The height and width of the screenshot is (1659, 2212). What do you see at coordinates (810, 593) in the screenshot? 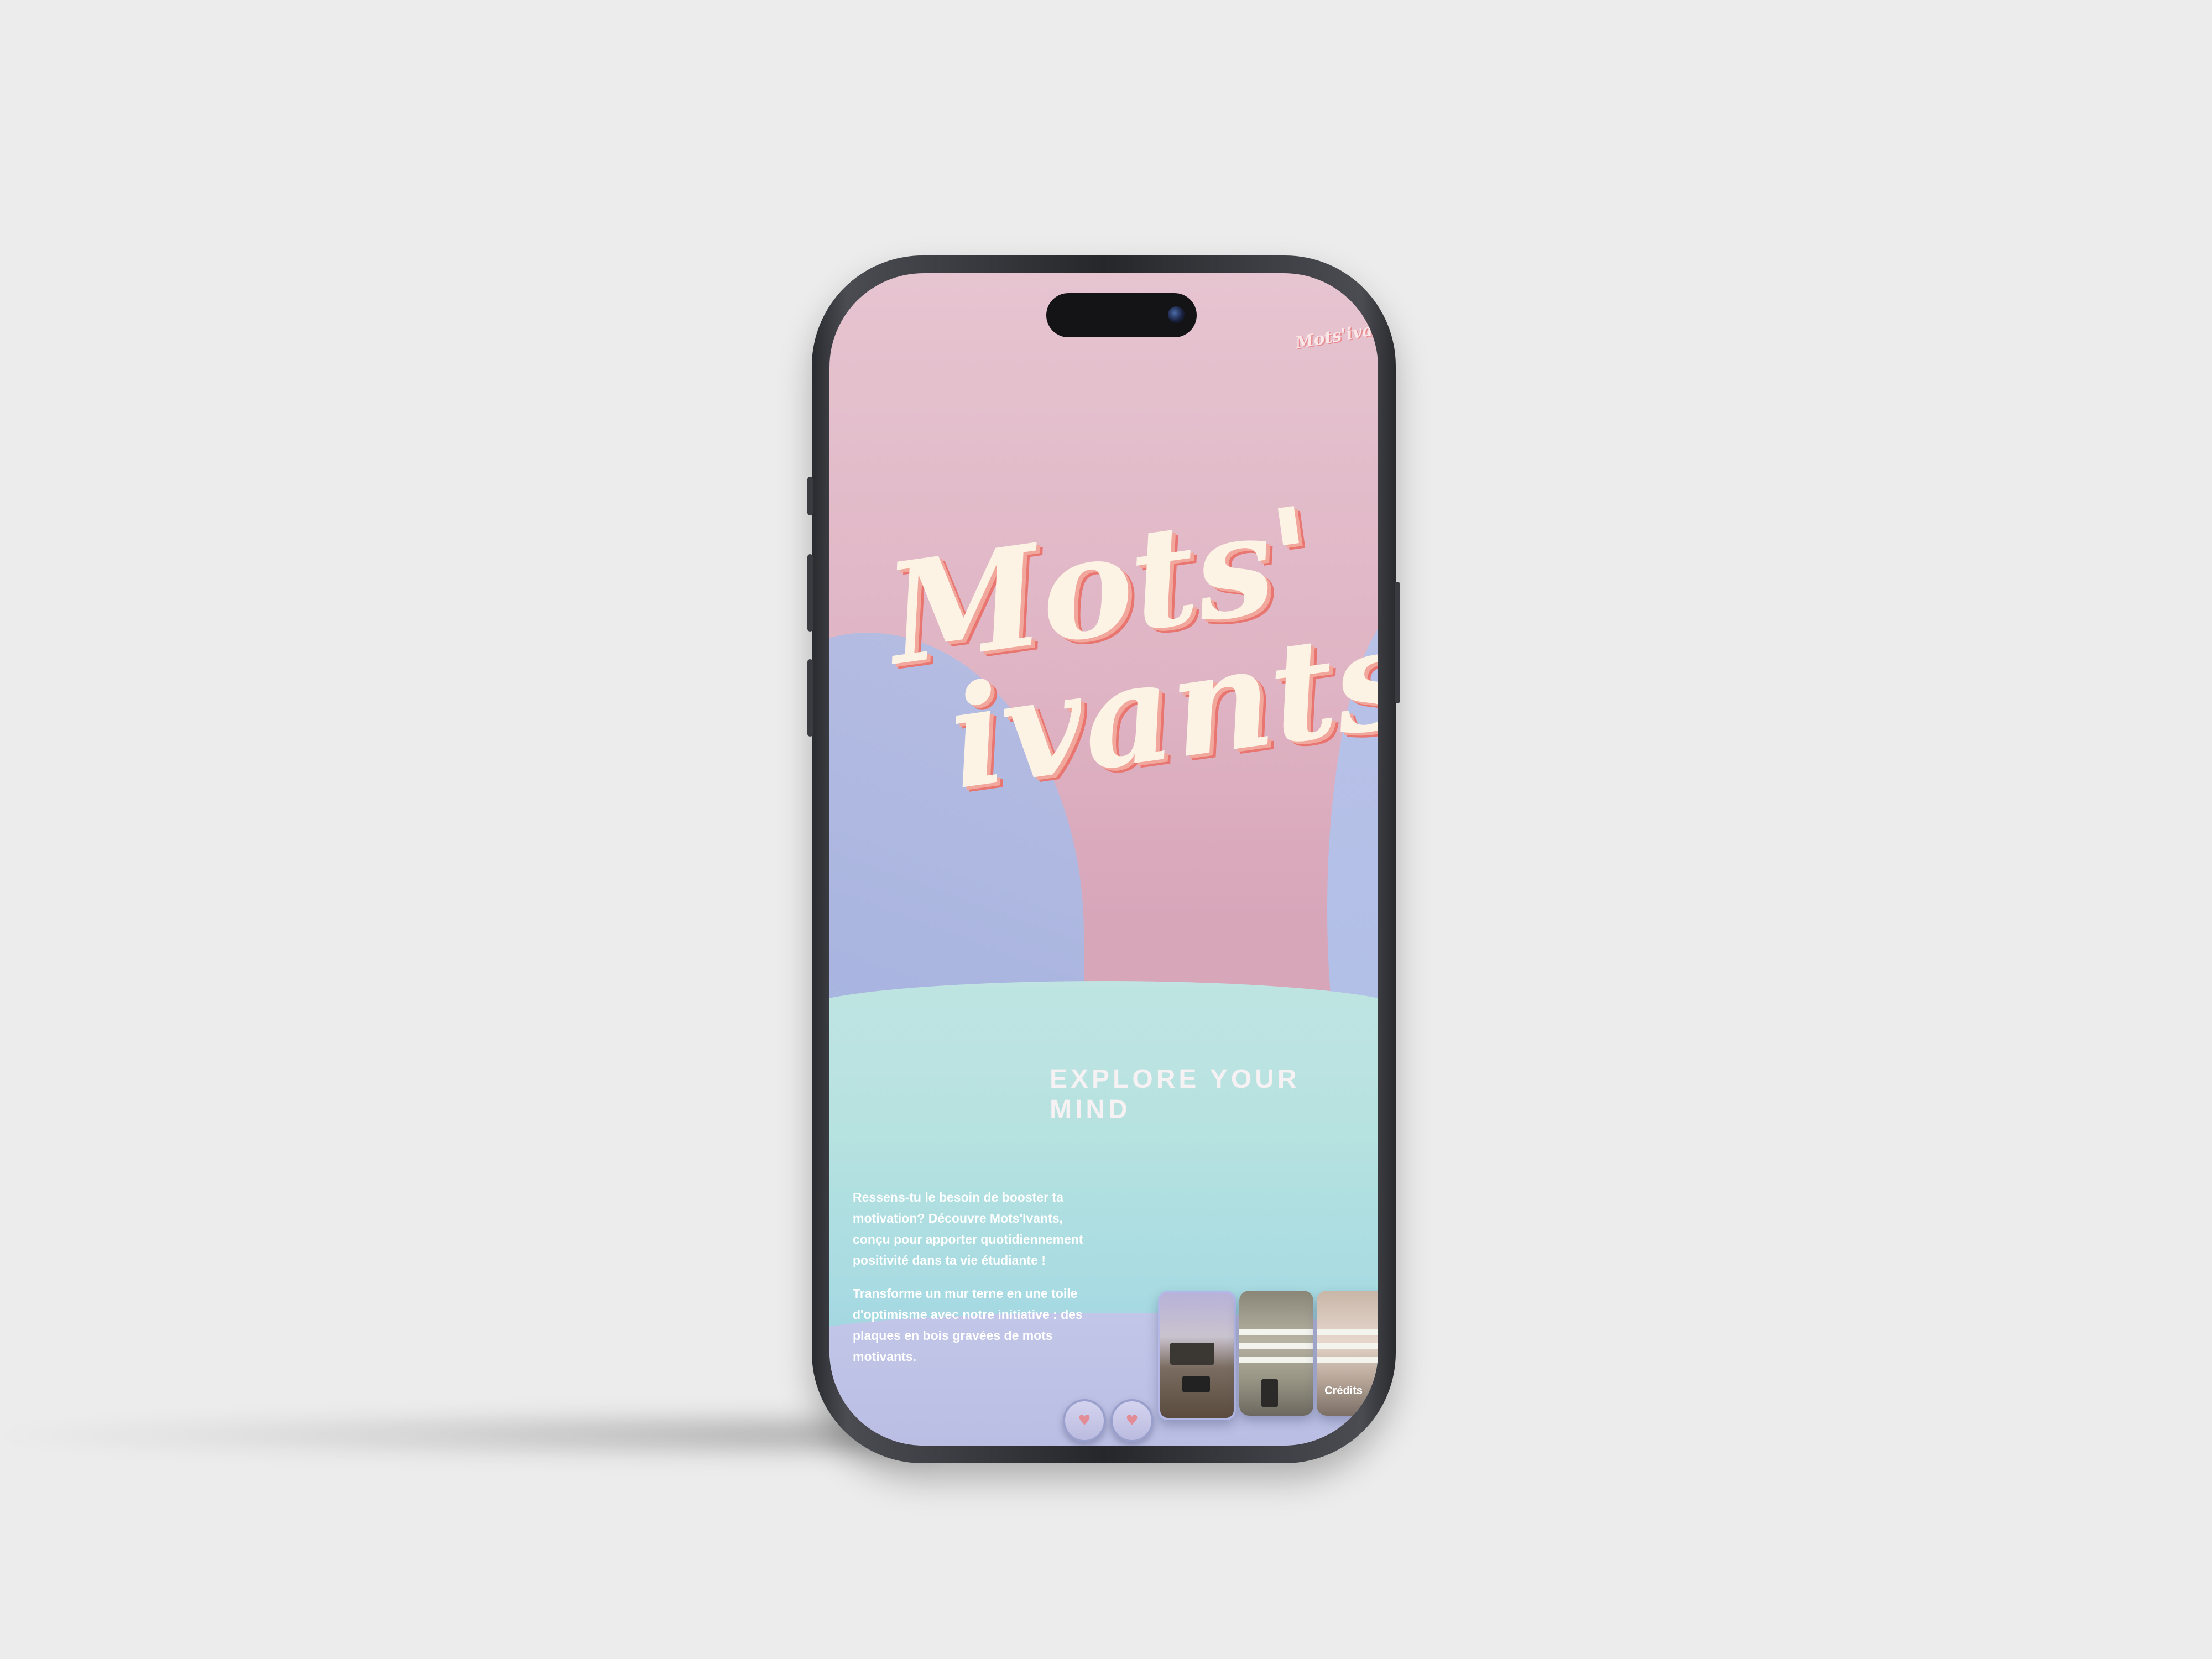
I see `phone-volume-up-button` at bounding box center [810, 593].